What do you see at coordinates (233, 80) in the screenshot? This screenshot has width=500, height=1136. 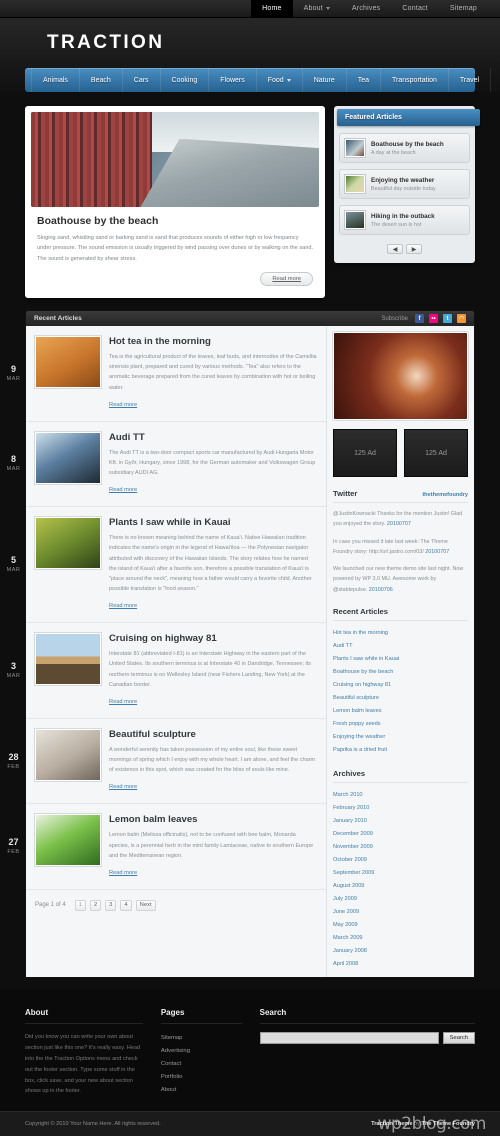 I see `cat-item-flowers: Flowers` at bounding box center [233, 80].